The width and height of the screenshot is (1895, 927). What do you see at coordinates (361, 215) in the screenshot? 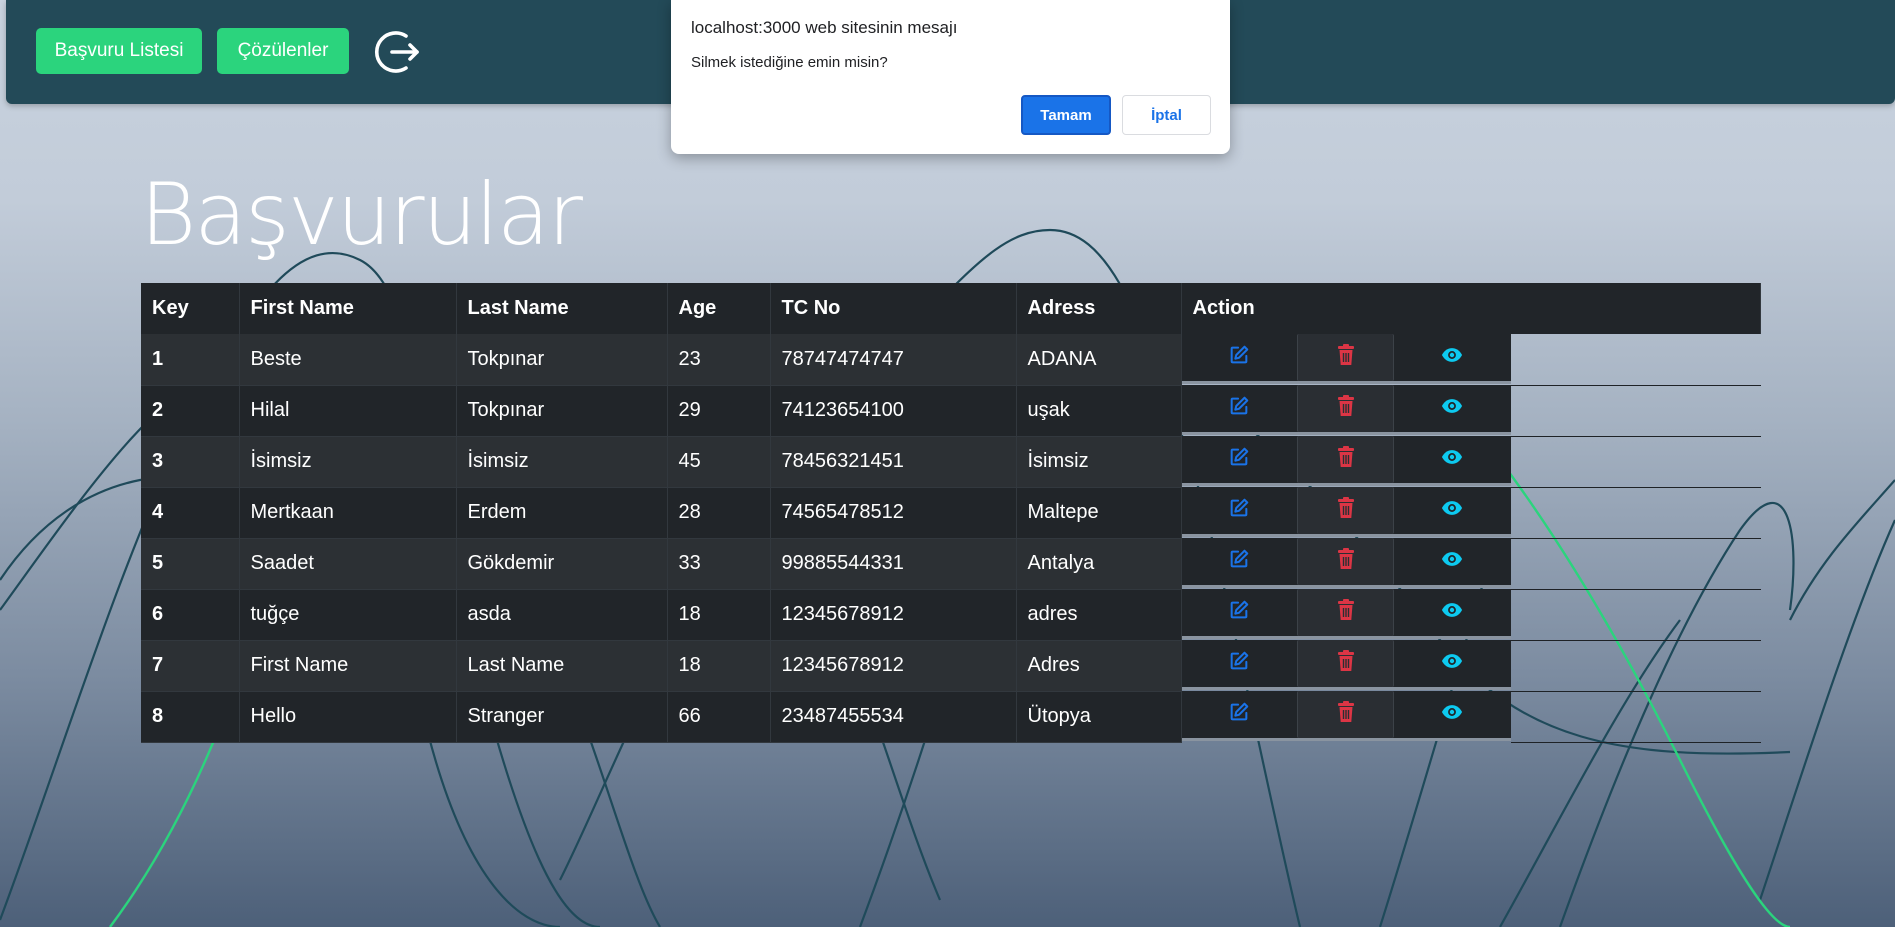
I see `page-title: Başvurular` at bounding box center [361, 215].